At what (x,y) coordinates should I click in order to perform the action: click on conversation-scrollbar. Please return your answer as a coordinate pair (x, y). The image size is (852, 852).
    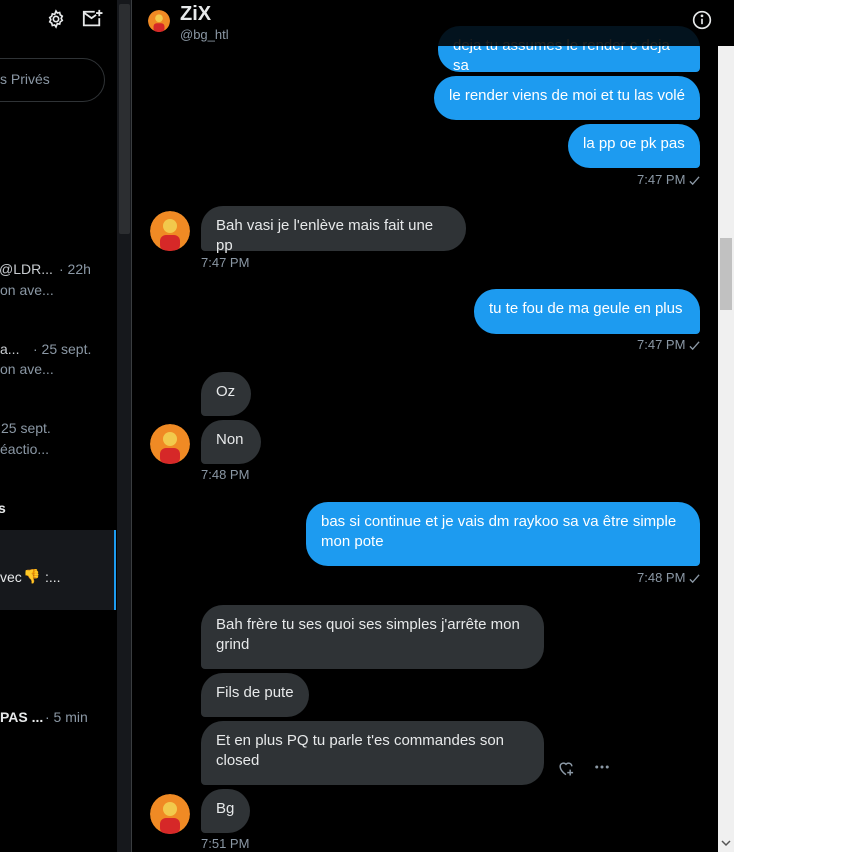
    Looking at the image, I should click on (726, 426).